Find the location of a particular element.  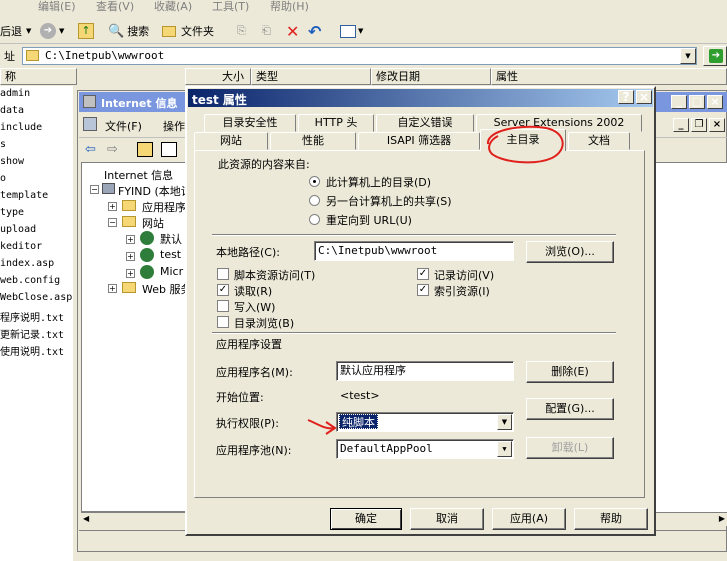

iis-menu-file: 文件(F) is located at coordinates (123, 126).